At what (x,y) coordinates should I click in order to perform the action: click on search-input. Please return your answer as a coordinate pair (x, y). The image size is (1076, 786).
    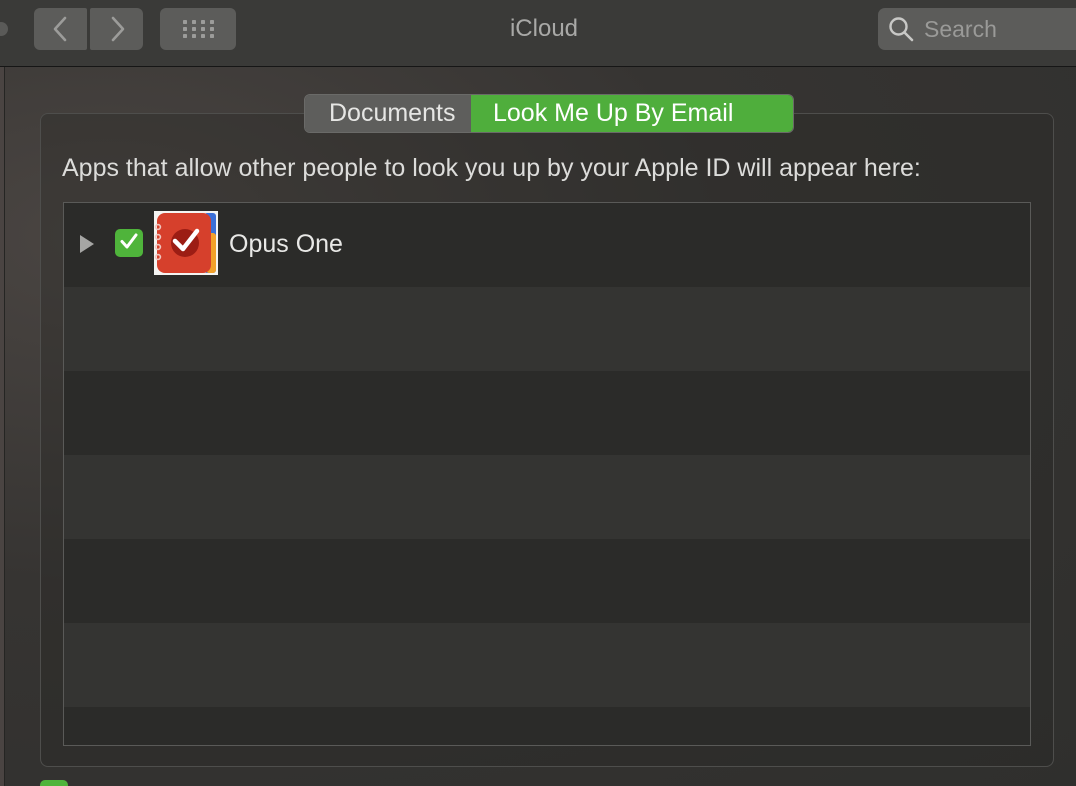
    Looking at the image, I should click on (999, 29).